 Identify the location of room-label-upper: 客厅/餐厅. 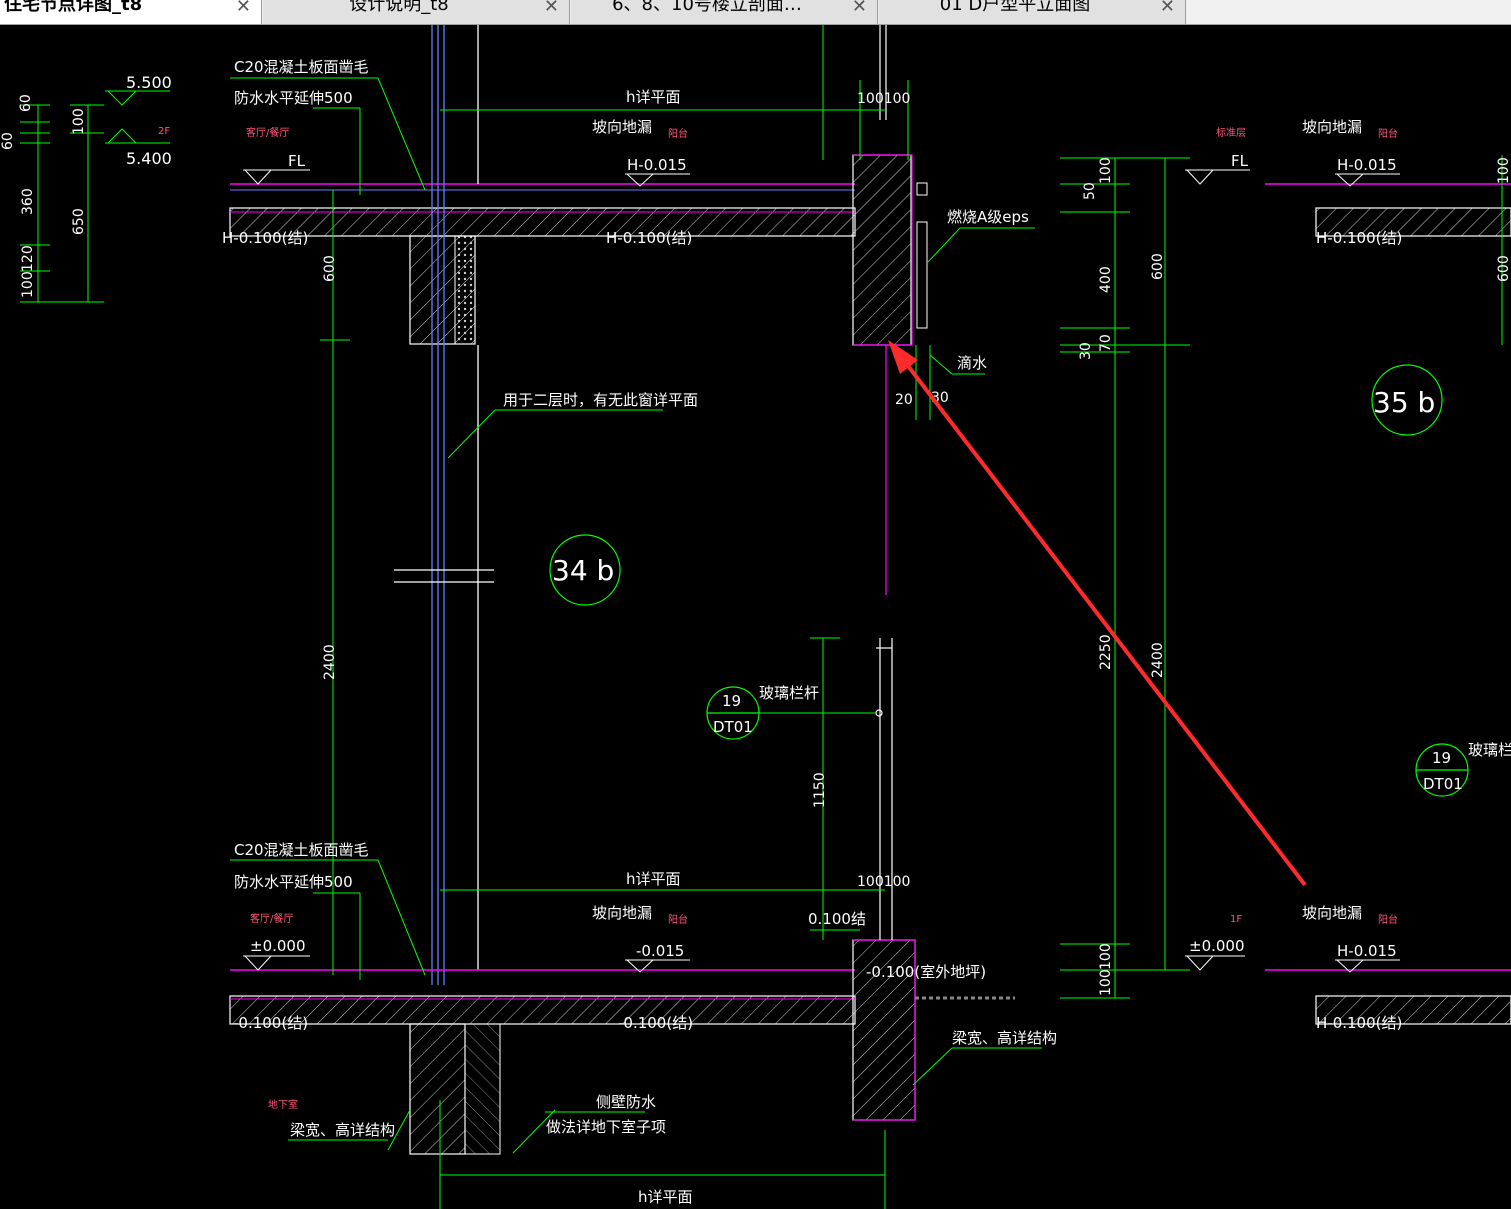
(267, 132).